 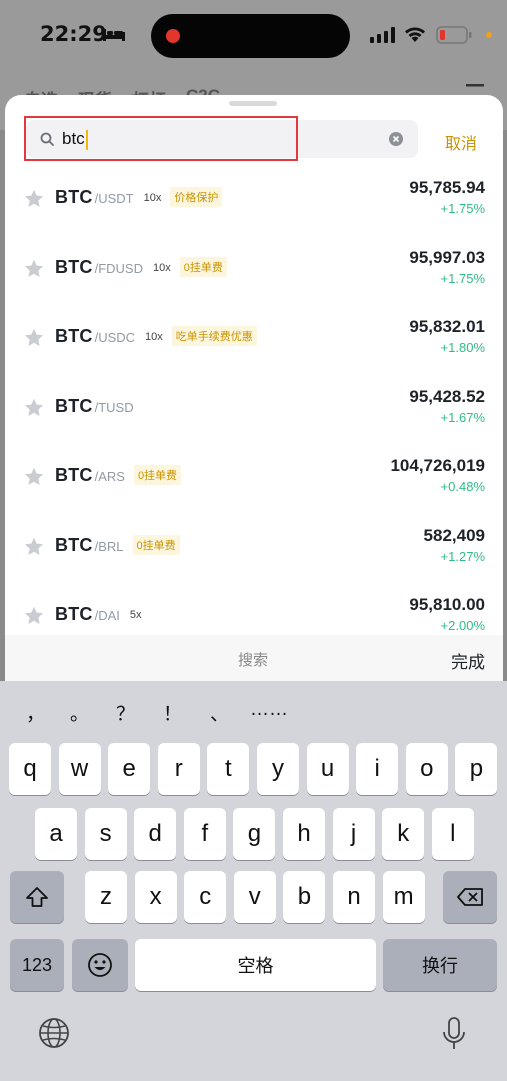 I want to click on sheet-grabber, so click(x=253, y=103).